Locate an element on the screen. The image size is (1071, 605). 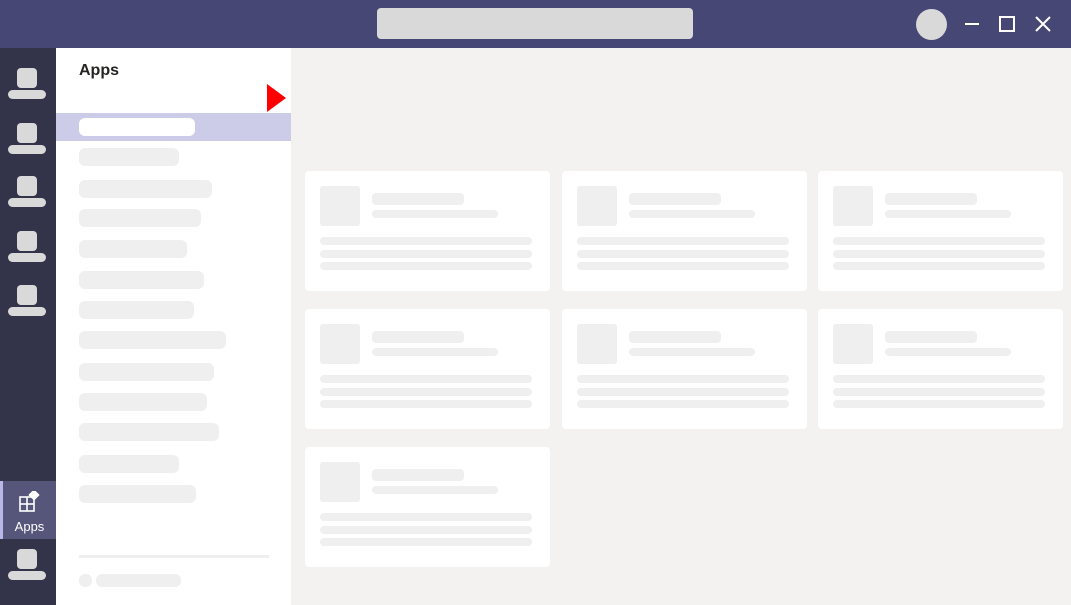
footer-icon-skeleton is located at coordinates (85, 580).